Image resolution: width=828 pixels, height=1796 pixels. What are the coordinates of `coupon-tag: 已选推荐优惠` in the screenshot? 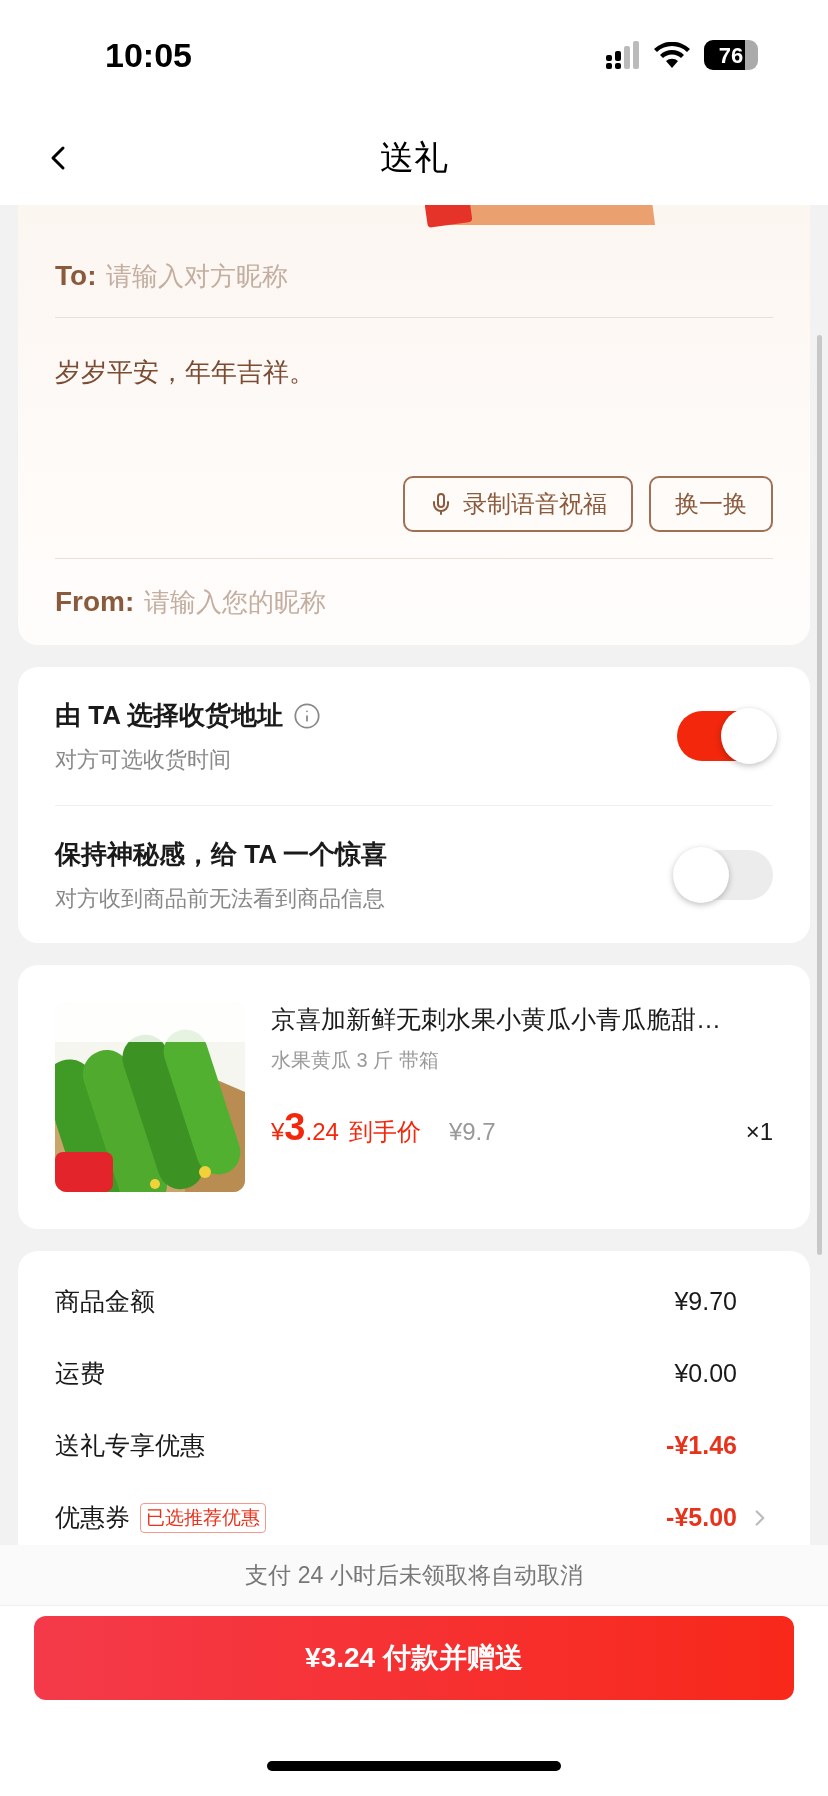 It's located at (203, 1518).